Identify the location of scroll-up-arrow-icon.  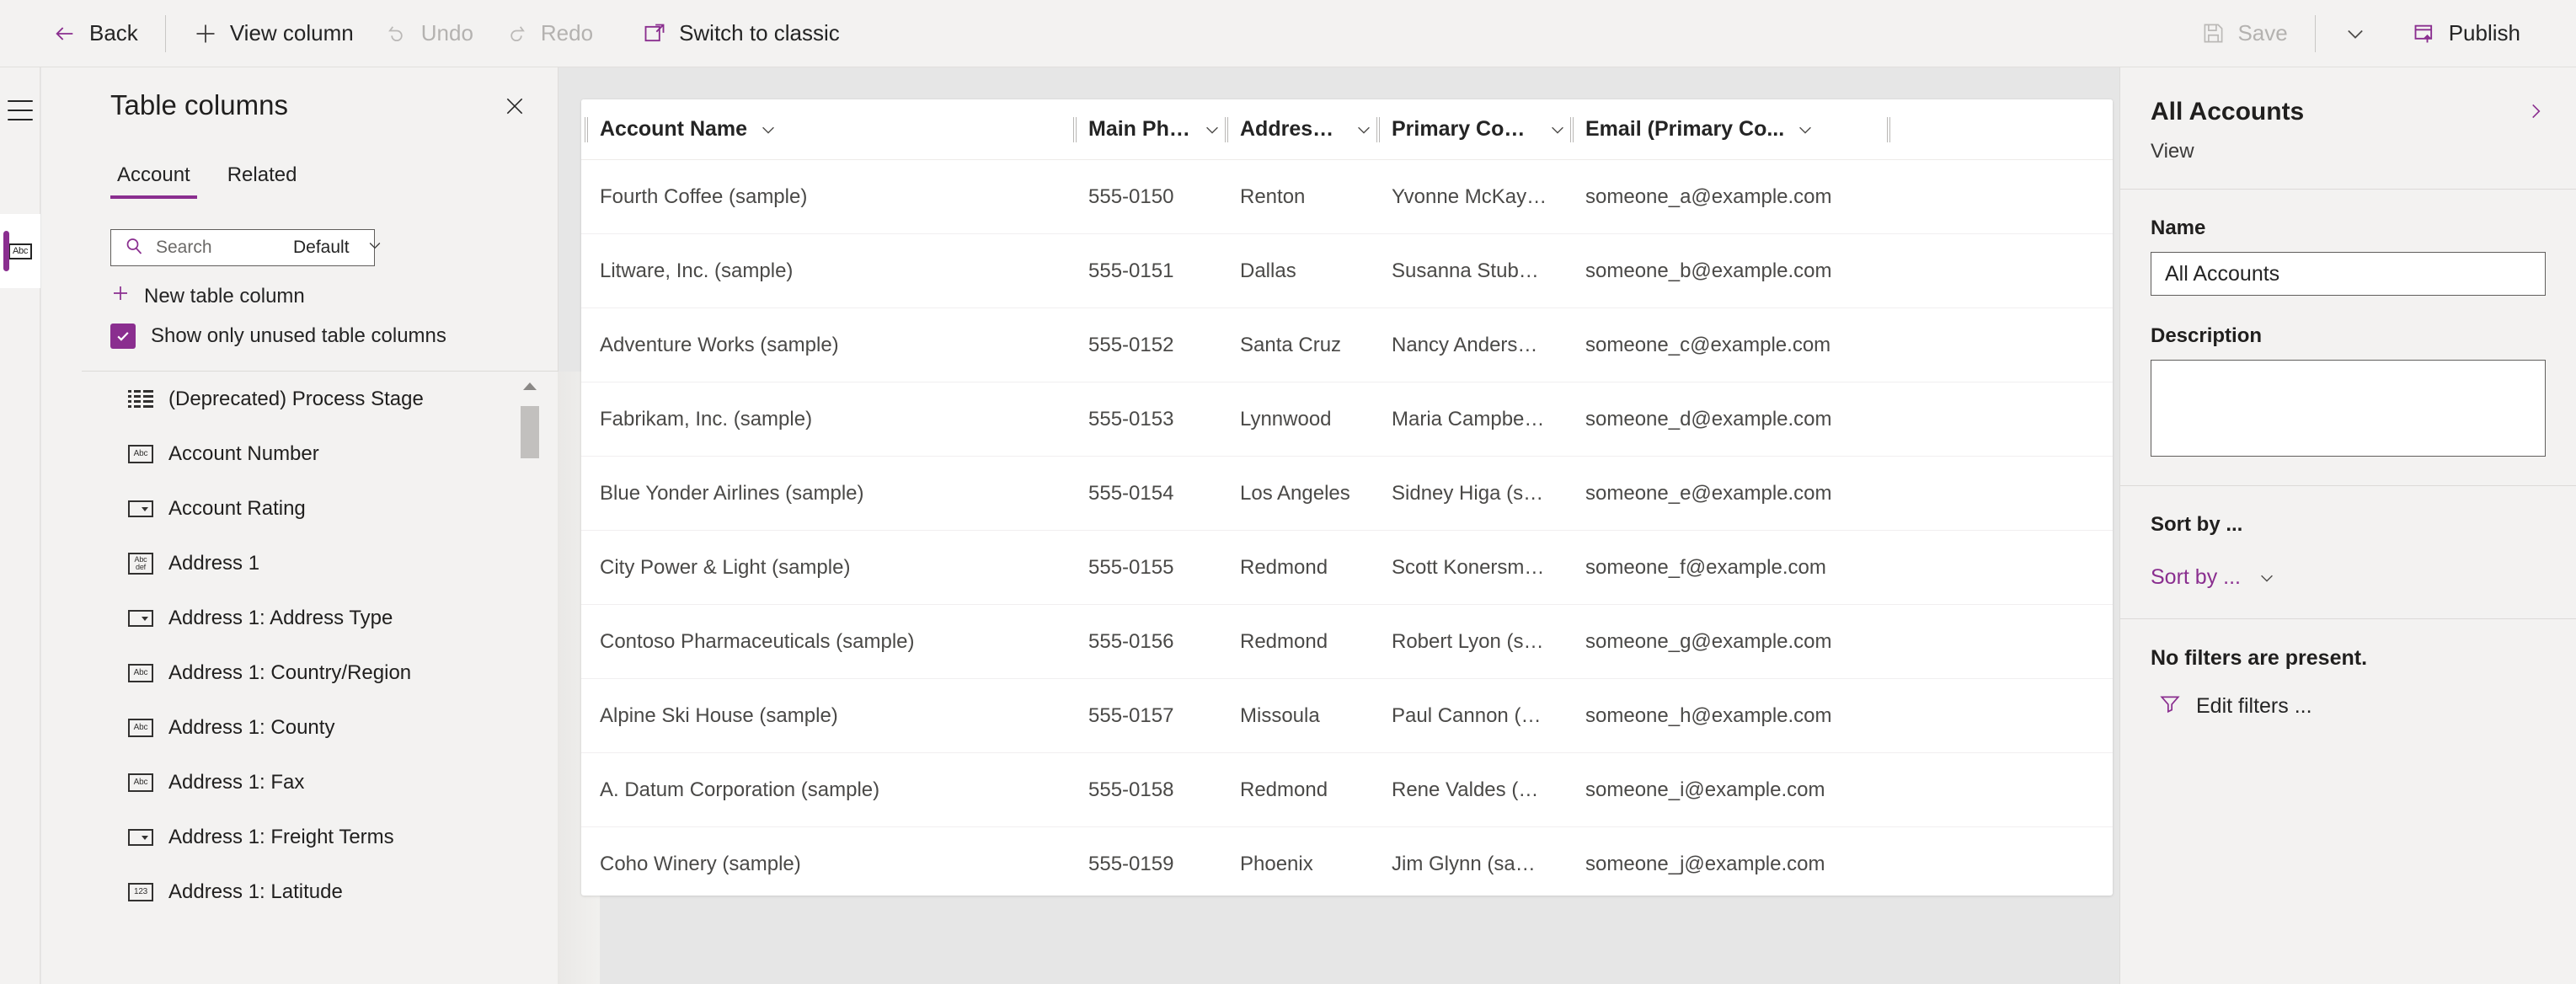
(530, 386).